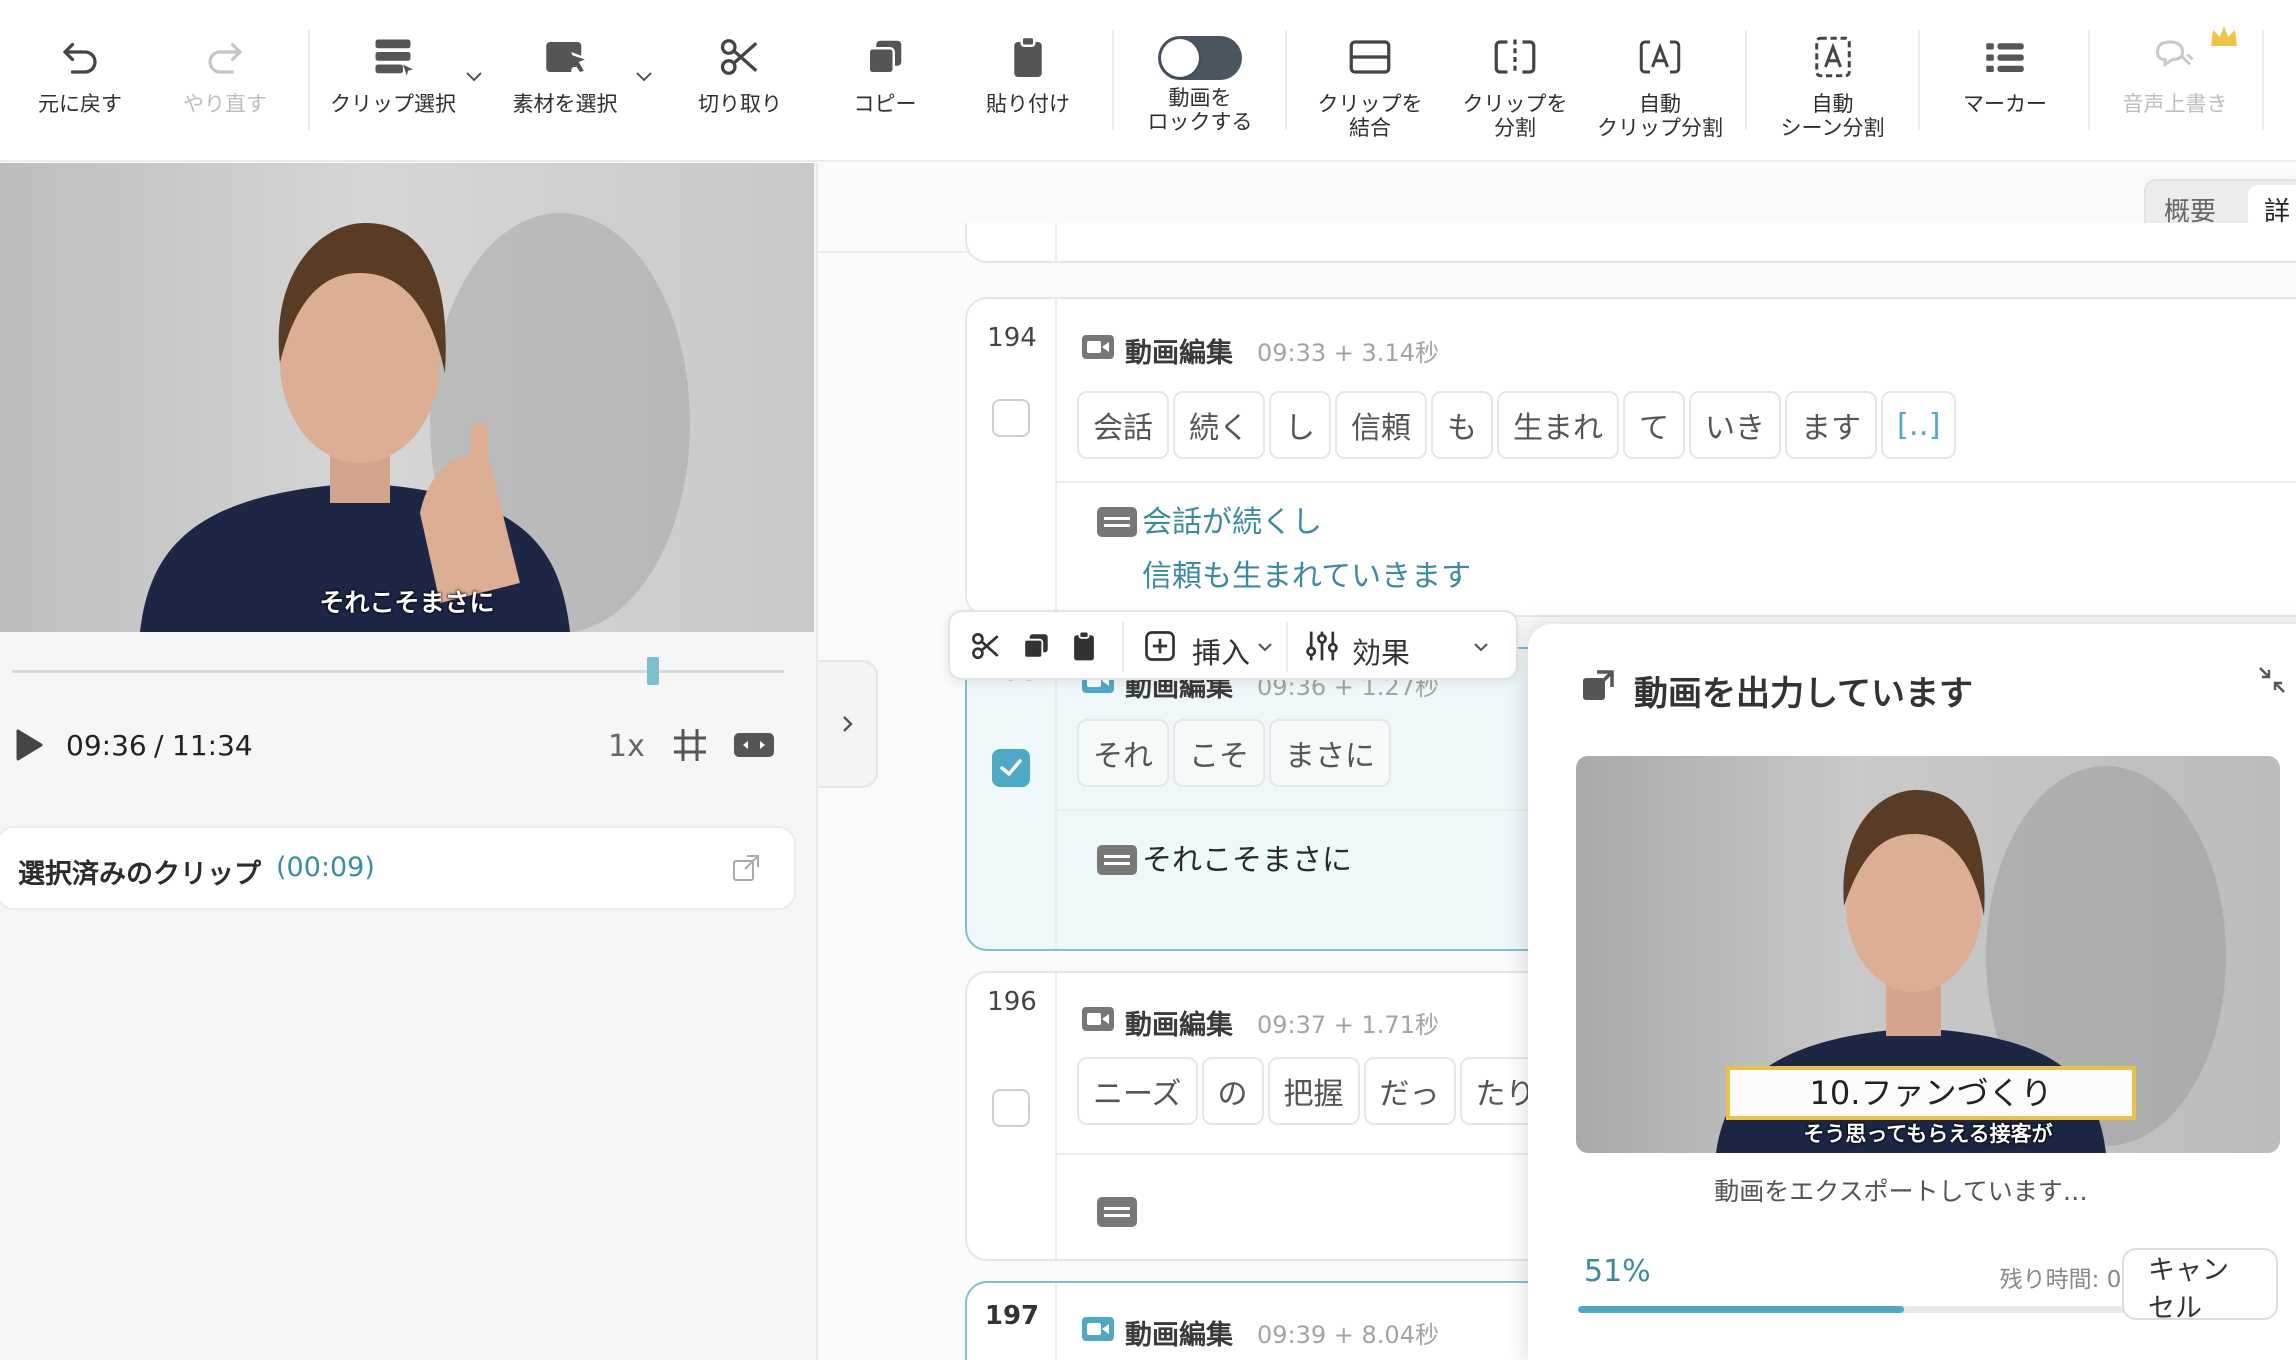  What do you see at coordinates (986, 646) in the screenshot?
I see `scissors-icon` at bounding box center [986, 646].